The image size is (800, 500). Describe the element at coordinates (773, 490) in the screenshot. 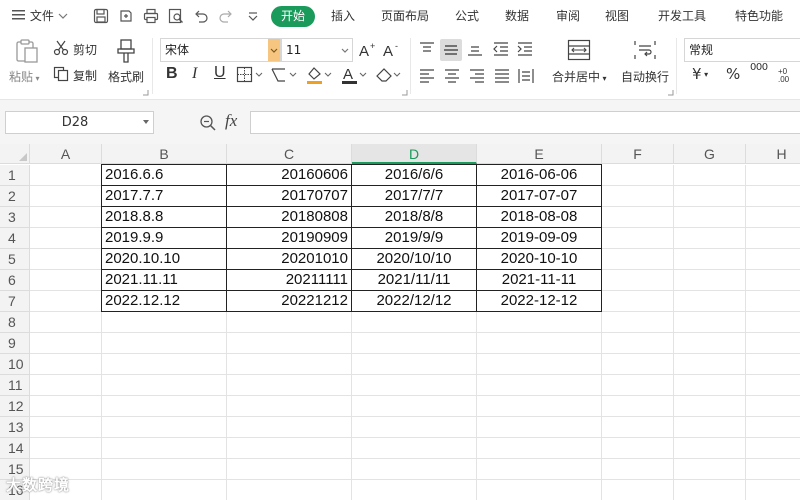

I see `cell-h16` at that location.